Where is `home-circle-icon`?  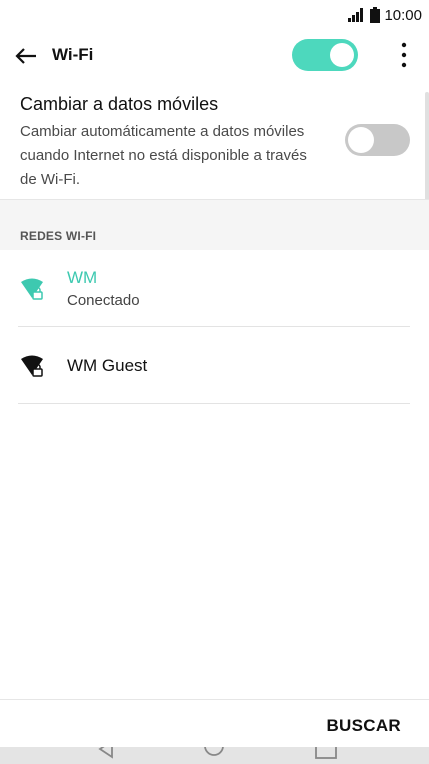 home-circle-icon is located at coordinates (214, 752).